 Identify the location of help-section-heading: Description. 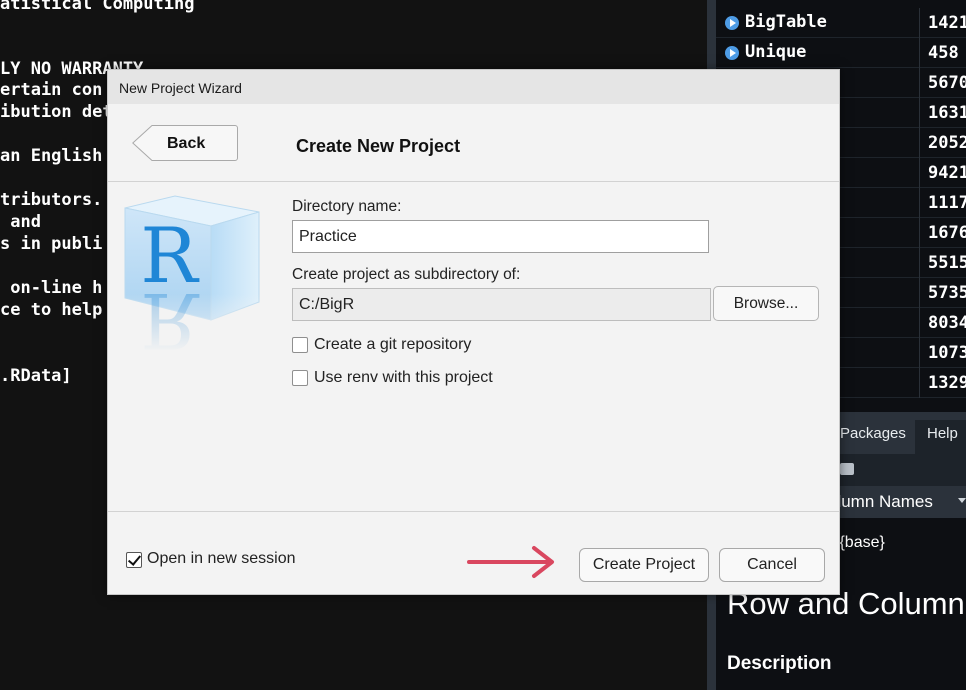
(779, 663).